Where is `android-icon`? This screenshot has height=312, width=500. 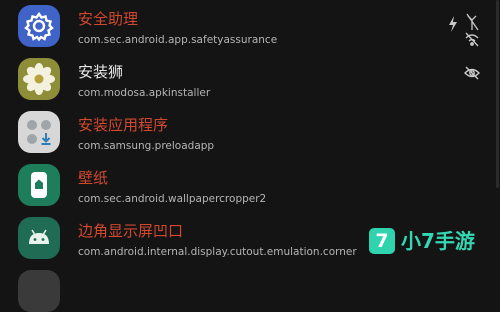
android-icon is located at coordinates (39, 238).